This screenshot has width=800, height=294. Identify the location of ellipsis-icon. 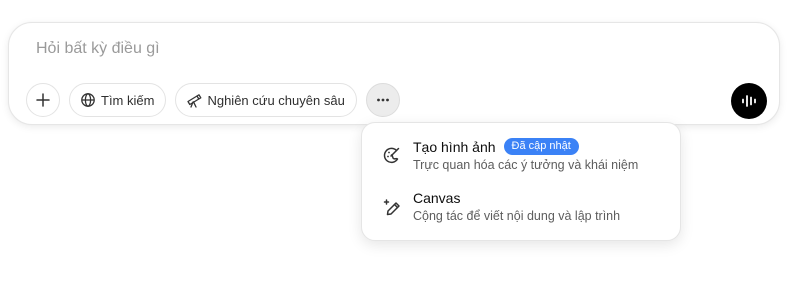
(382, 100).